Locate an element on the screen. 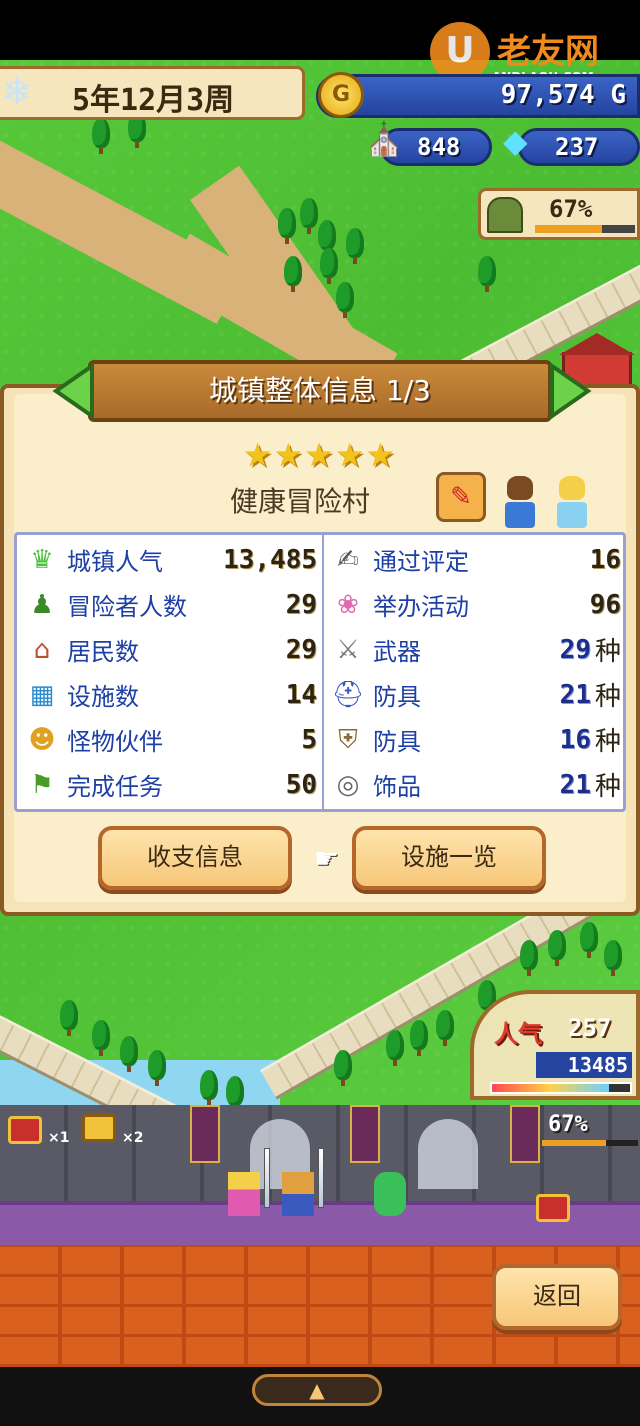  back-button: 返回 is located at coordinates (557, 1297).